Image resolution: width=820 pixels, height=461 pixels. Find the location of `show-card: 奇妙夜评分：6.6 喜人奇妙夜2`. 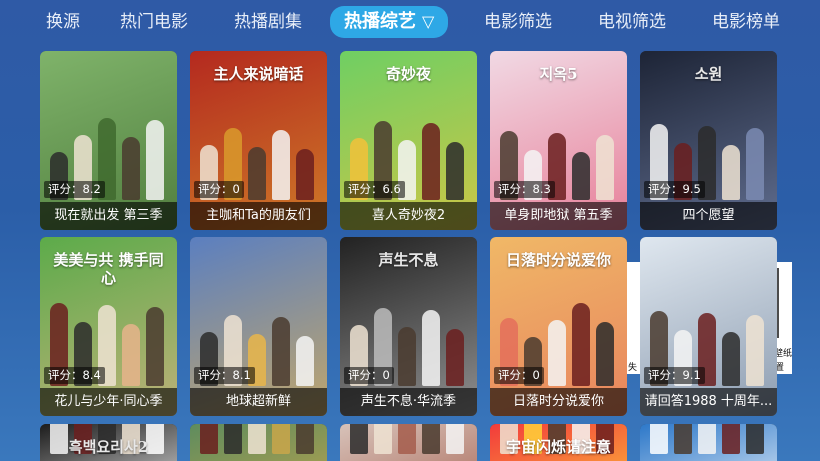

show-card: 奇妙夜评分：6.6 喜人奇妙夜2 is located at coordinates (408, 140).